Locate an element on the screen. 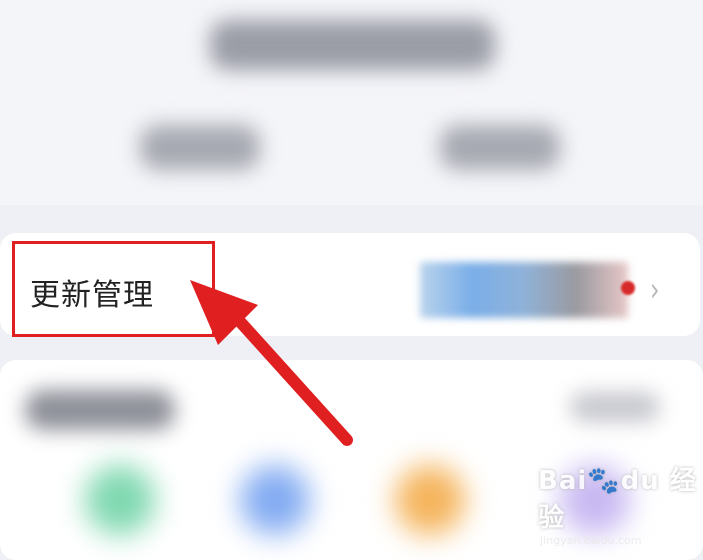  baidu-jingyan-watermark: Bai🐾du 经验 jingyan.baidu.com is located at coordinates (620, 503).